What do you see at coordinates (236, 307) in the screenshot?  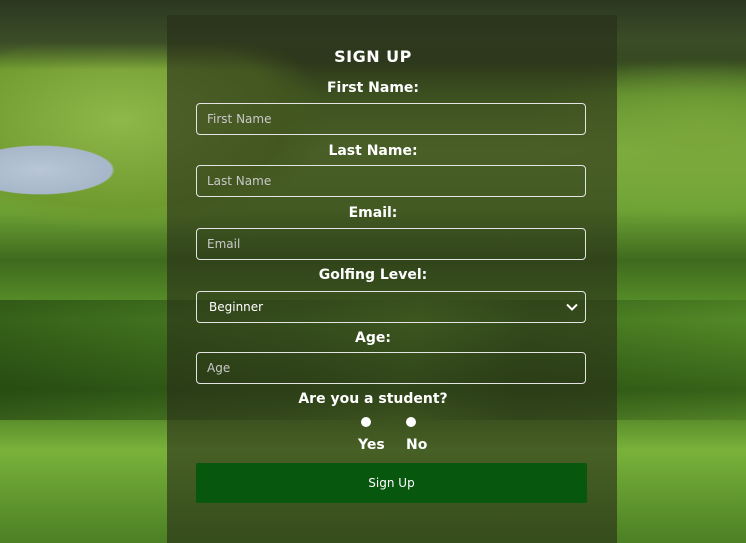 I see `golfing-level-selected: Beginner` at bounding box center [236, 307].